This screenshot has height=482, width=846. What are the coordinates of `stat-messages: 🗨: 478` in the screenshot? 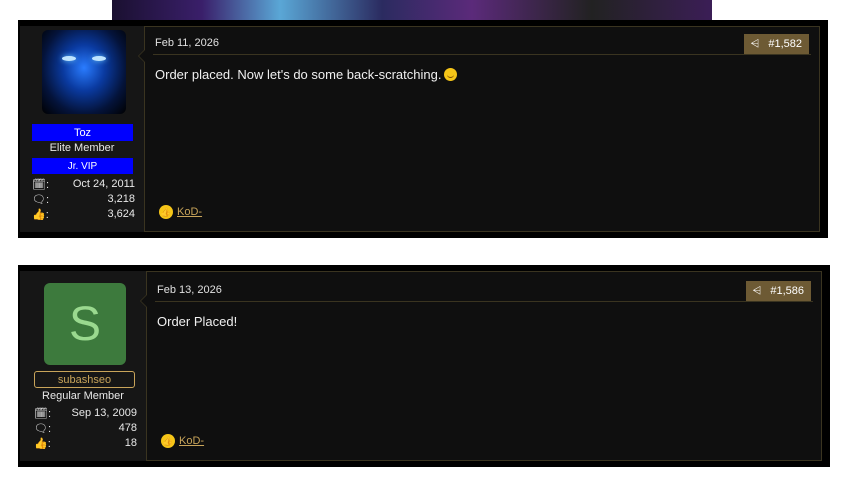 It's located at (85, 429).